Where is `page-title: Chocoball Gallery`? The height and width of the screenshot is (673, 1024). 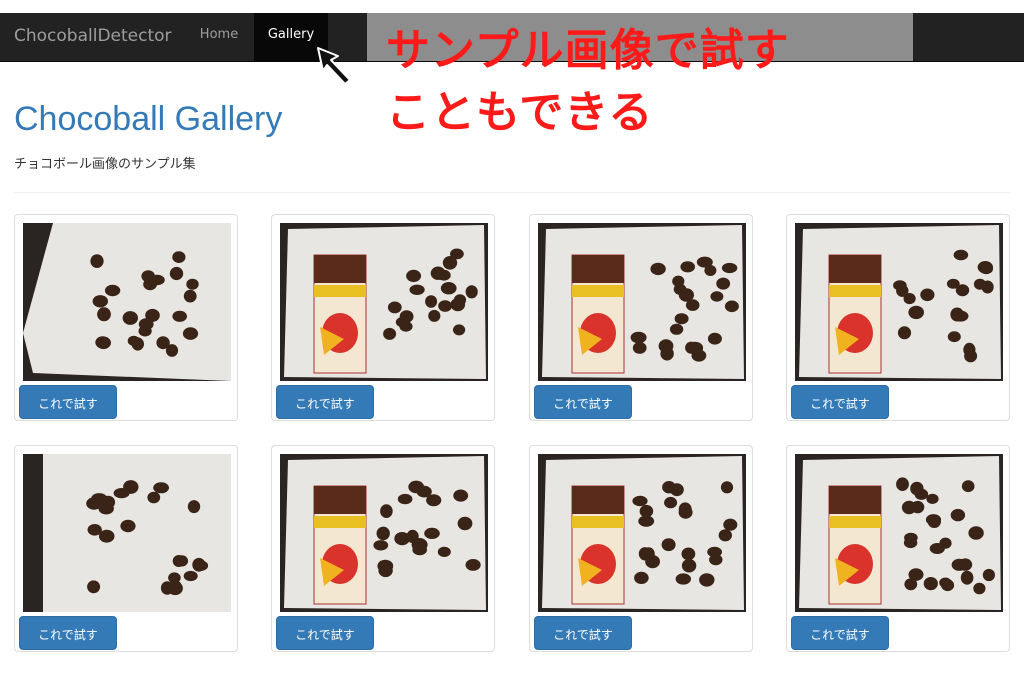 page-title: Chocoball Gallery is located at coordinates (148, 119).